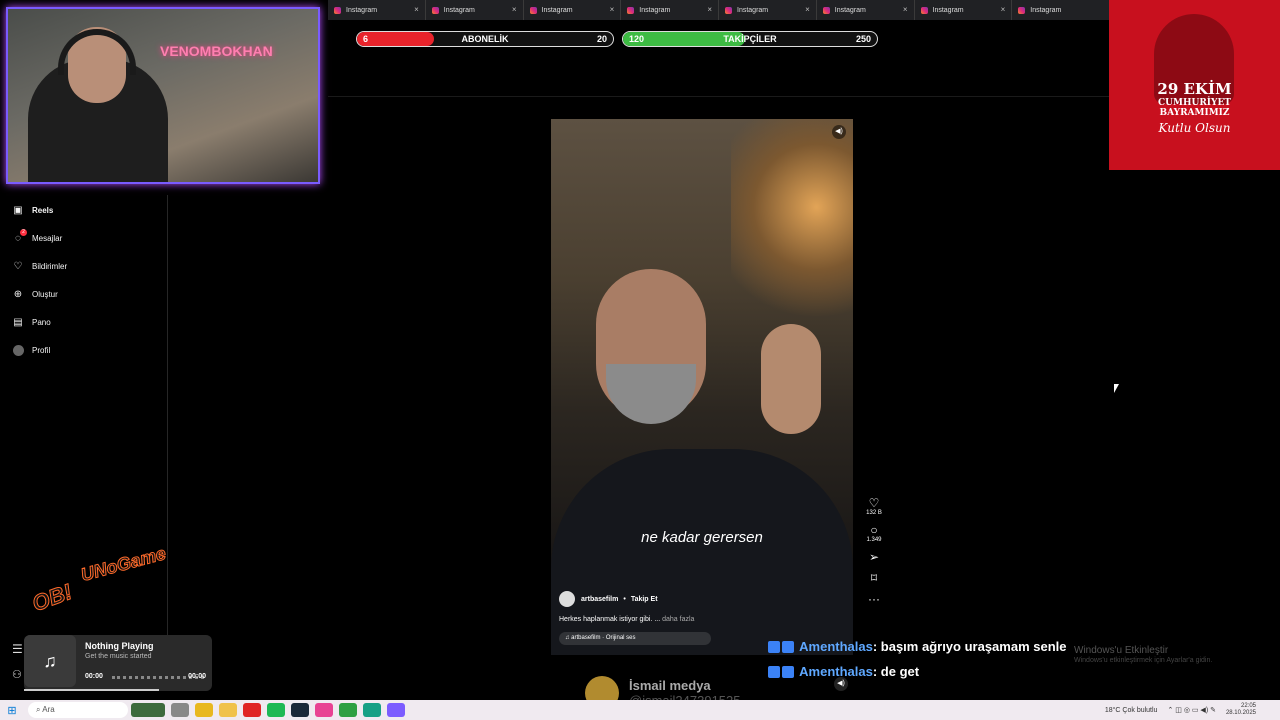 Image resolution: width=1280 pixels, height=720 pixels. What do you see at coordinates (50, 661) in the screenshot?
I see `music-note-icon: ♫` at bounding box center [50, 661].